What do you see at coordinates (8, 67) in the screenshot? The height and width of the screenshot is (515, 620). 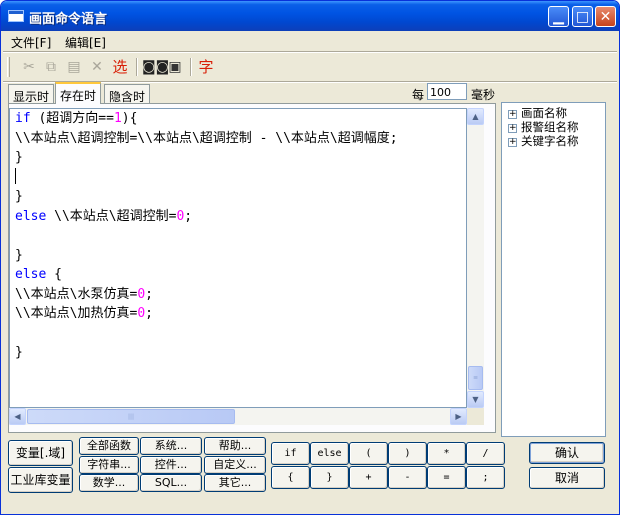 I see `toolbar-grip` at bounding box center [8, 67].